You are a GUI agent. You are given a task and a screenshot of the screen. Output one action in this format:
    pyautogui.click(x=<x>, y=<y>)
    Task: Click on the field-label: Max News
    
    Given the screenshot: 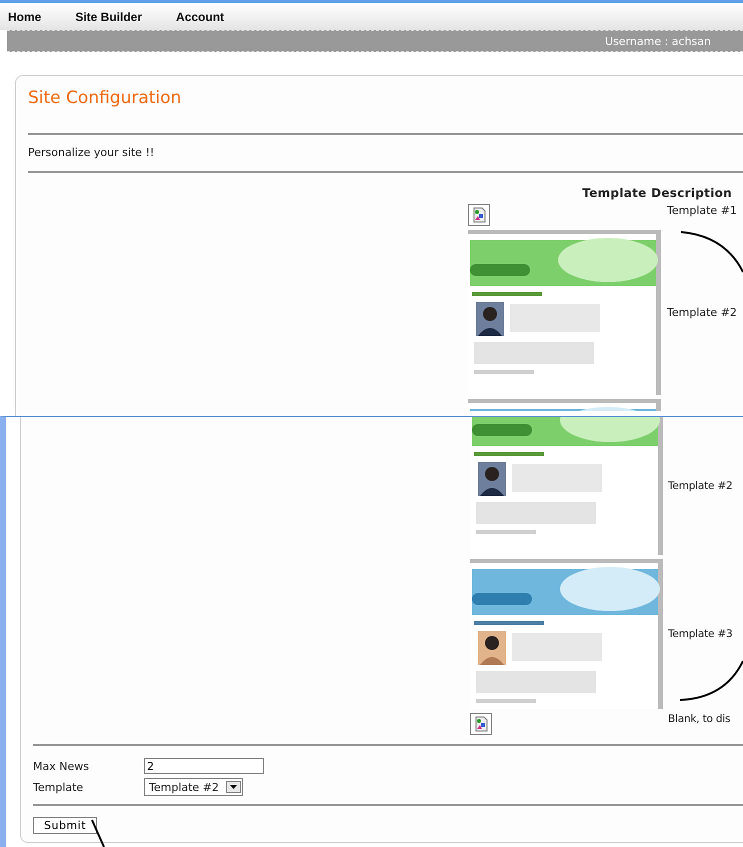 What is the action you would take?
    pyautogui.click(x=61, y=766)
    